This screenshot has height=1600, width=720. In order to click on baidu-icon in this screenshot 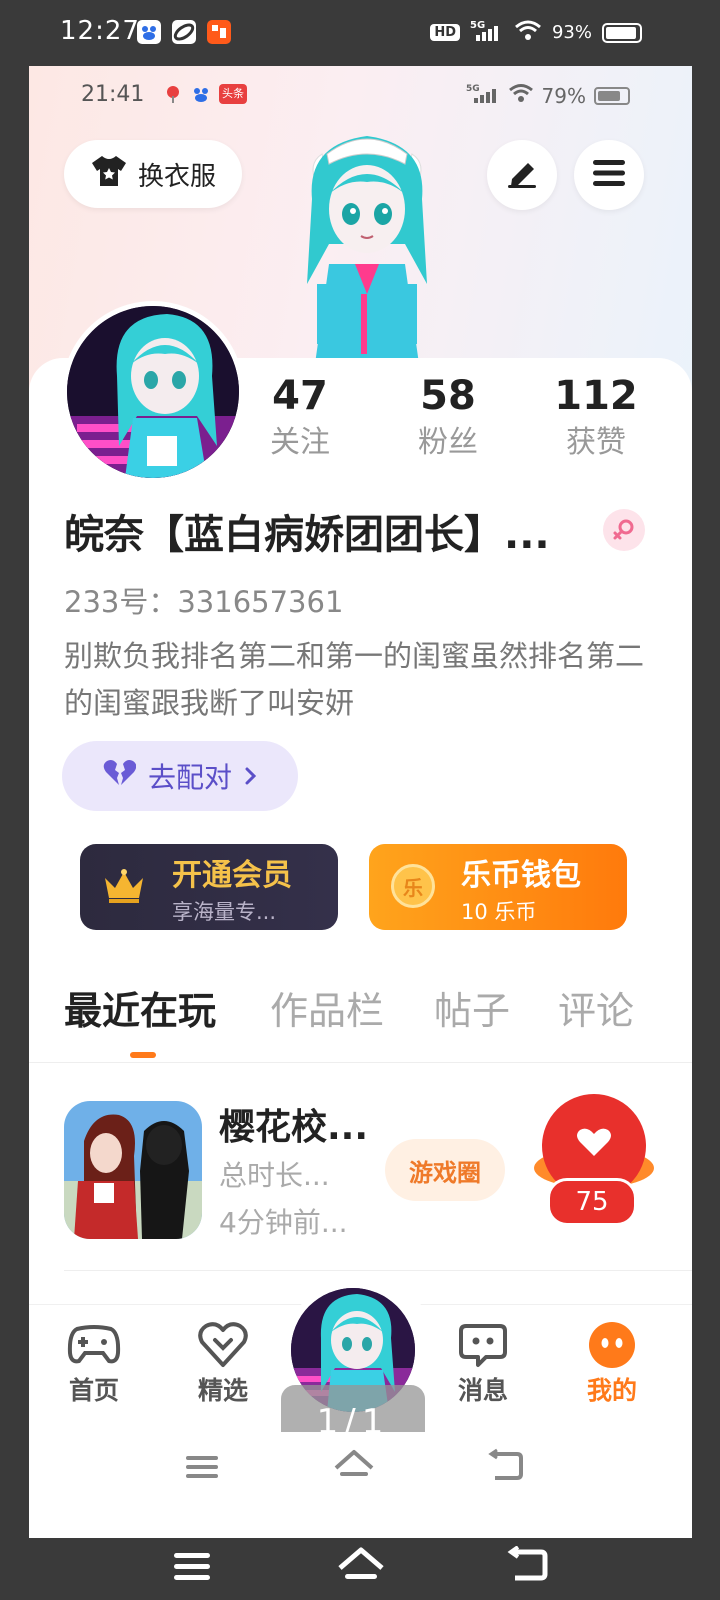, I will do `click(201, 94)`.